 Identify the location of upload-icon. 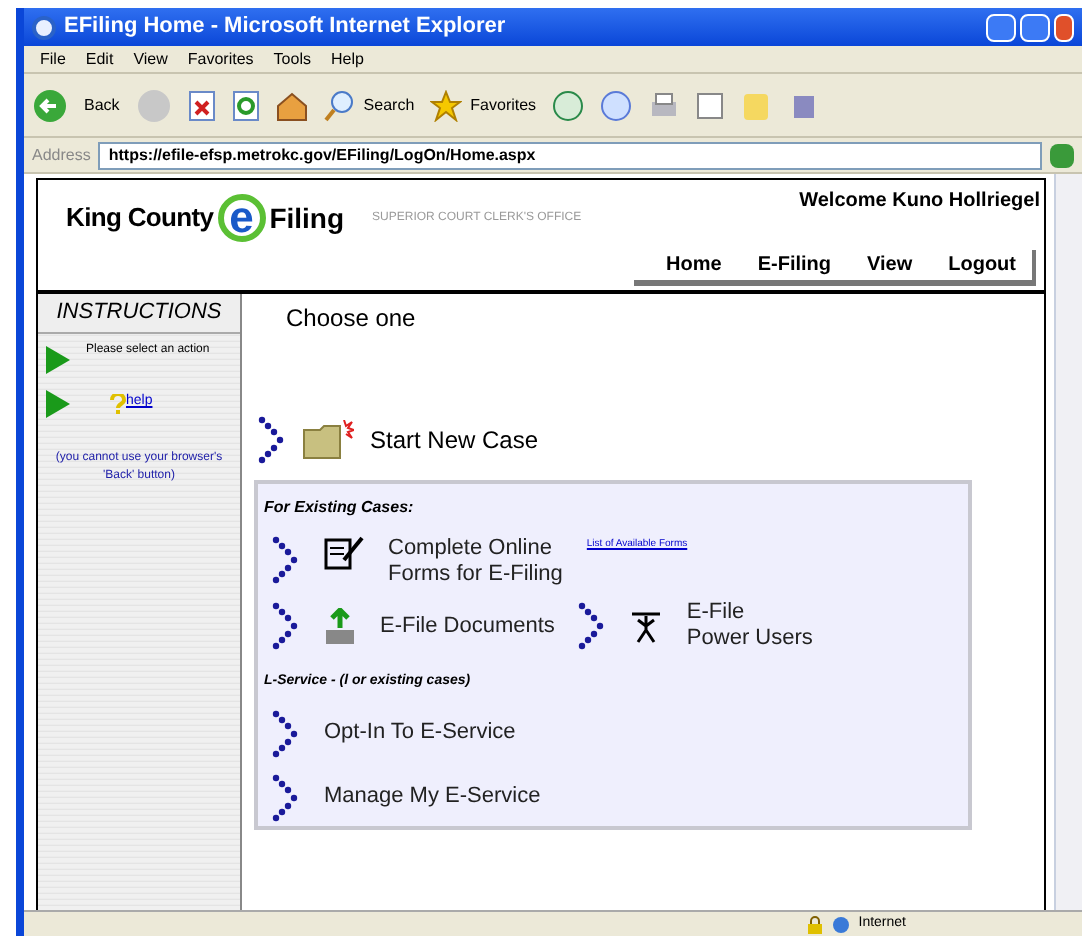
(340, 626).